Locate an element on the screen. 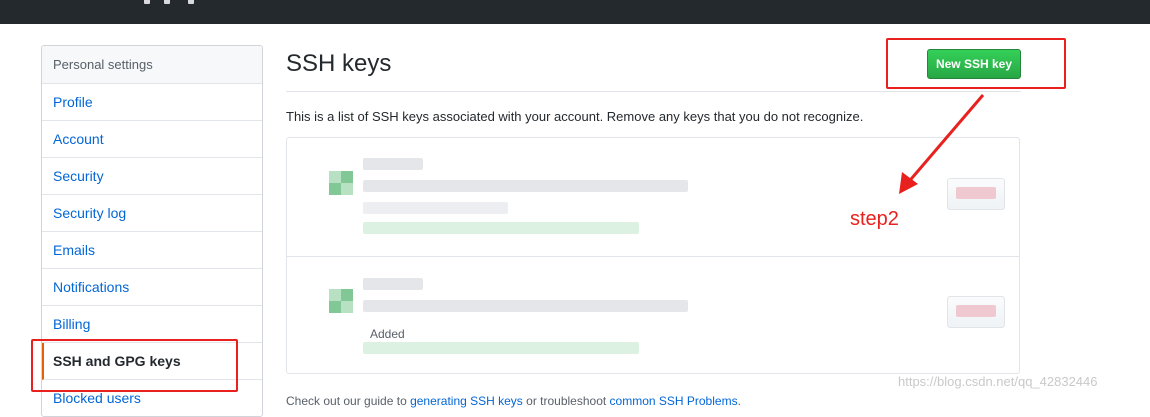  sidebar-item-billing: Billing is located at coordinates (152, 324).